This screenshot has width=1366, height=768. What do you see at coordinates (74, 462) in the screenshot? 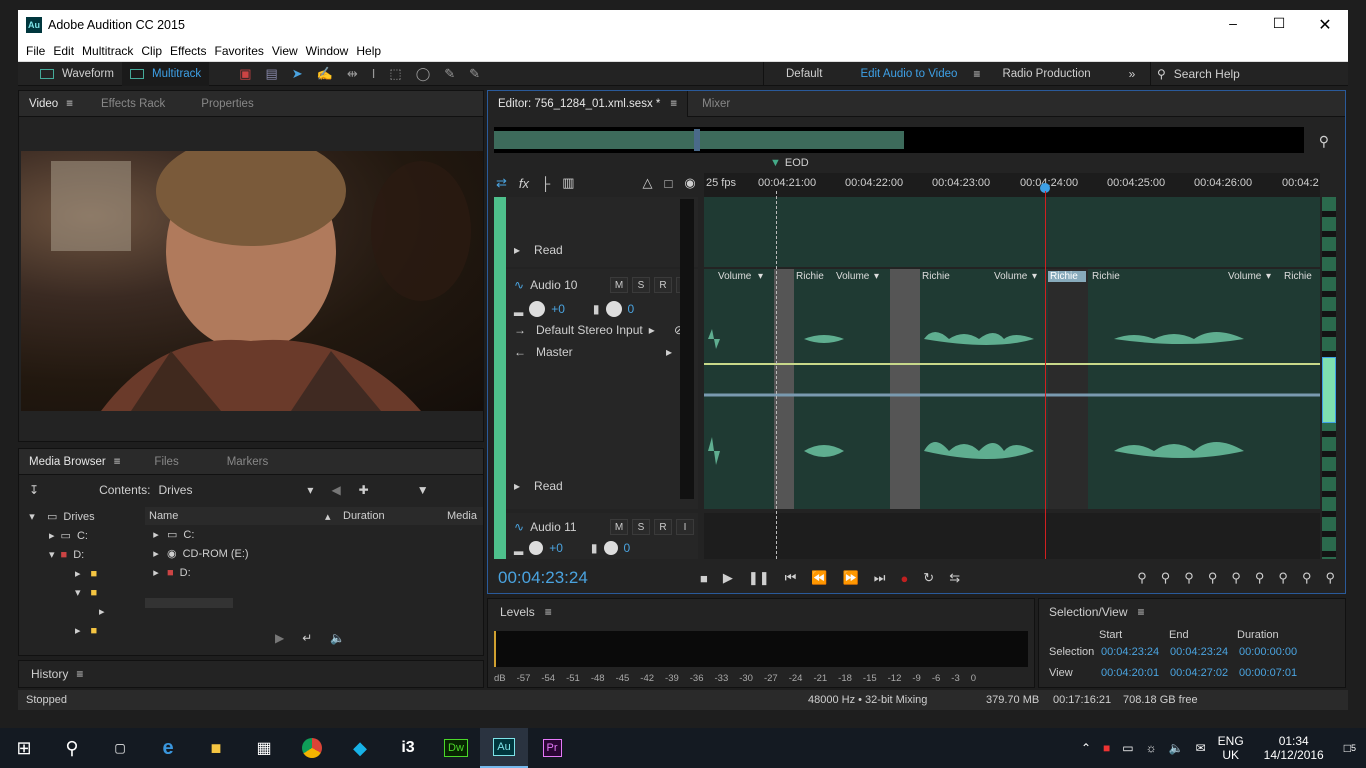
I see `tab-media-browser: Media Browser ≡` at bounding box center [74, 462].